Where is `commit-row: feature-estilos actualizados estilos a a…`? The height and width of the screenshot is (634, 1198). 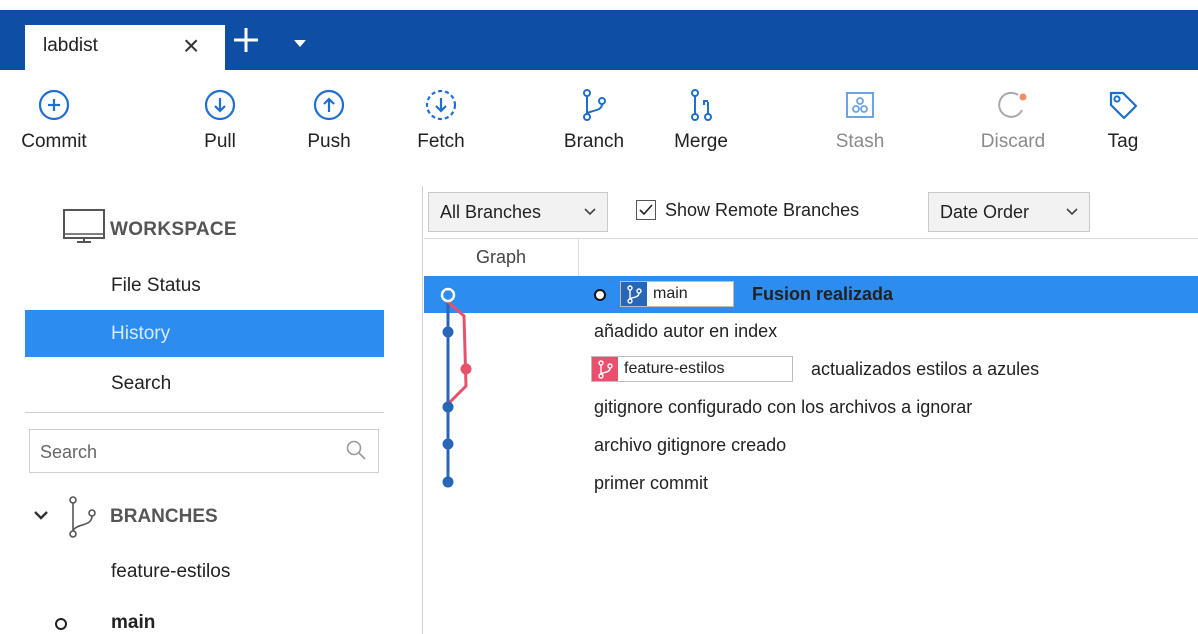
commit-row: feature-estilos actualizados estilos a a… is located at coordinates (811, 369).